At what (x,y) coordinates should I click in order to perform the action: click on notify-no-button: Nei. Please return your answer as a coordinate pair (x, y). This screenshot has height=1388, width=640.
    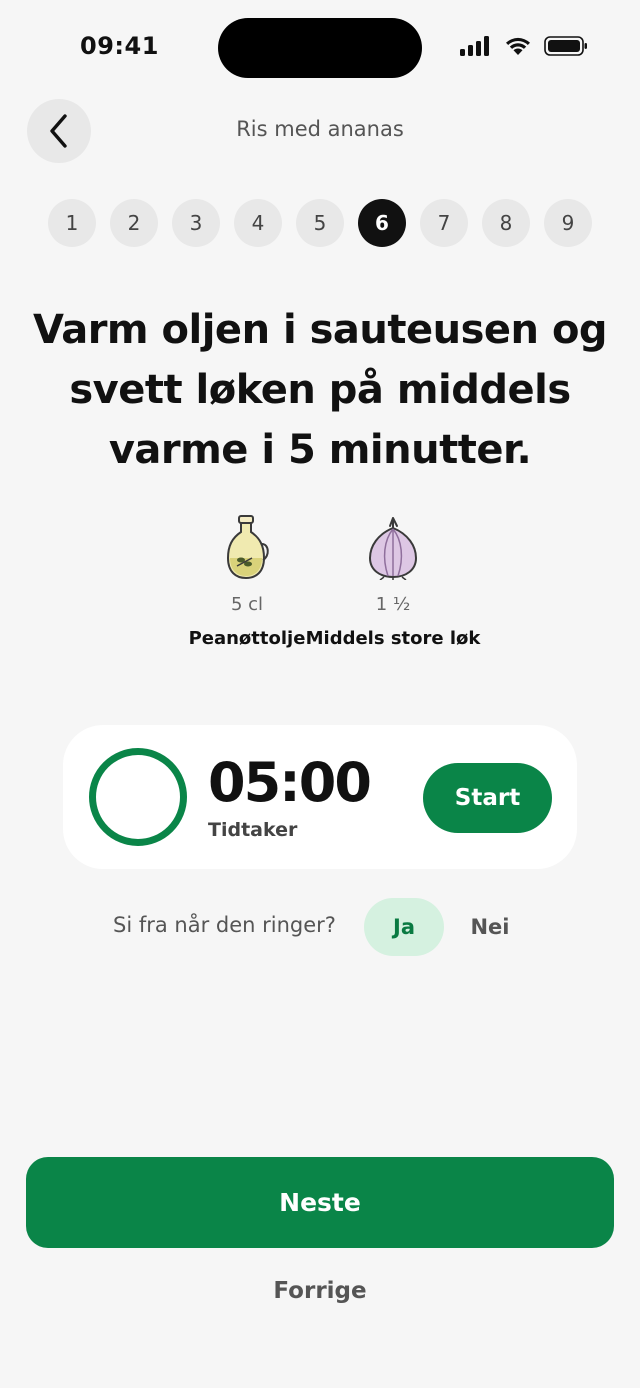
    Looking at the image, I should click on (490, 927).